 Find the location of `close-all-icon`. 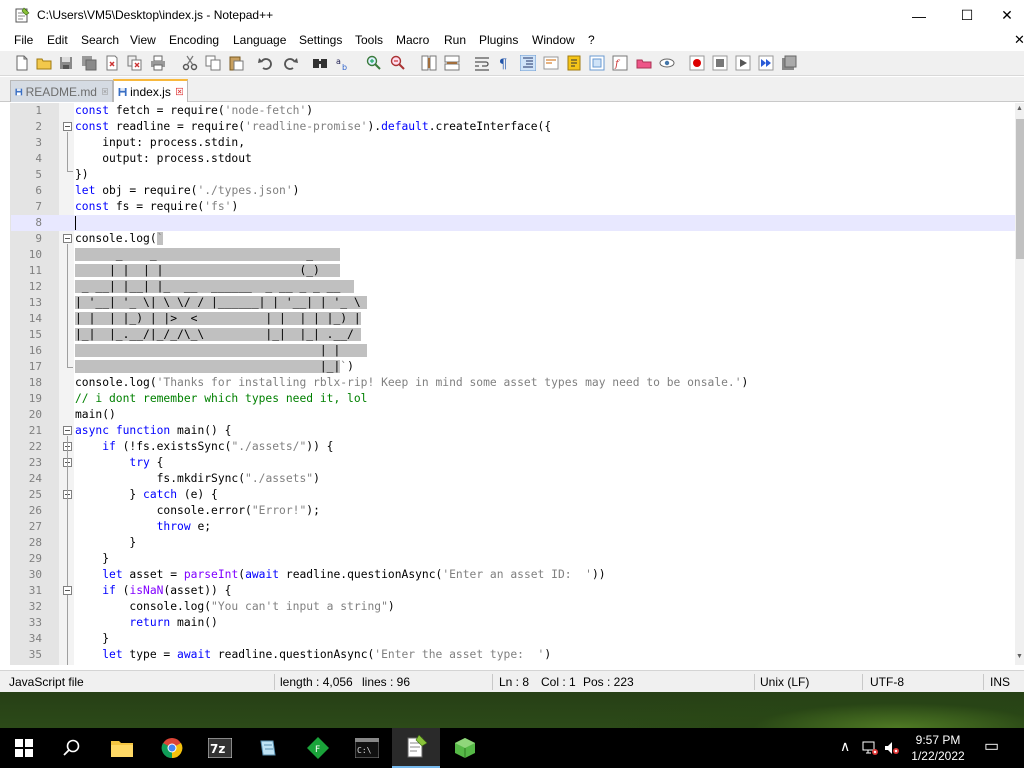

close-all-icon is located at coordinates (135, 63).